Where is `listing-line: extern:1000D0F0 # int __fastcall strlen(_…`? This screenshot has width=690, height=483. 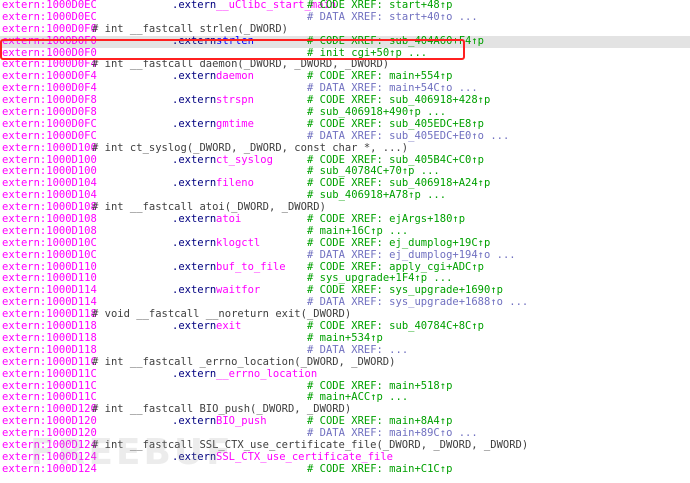 listing-line: extern:1000D0F0 # int __fastcall strlen(_… is located at coordinates (345, 29).